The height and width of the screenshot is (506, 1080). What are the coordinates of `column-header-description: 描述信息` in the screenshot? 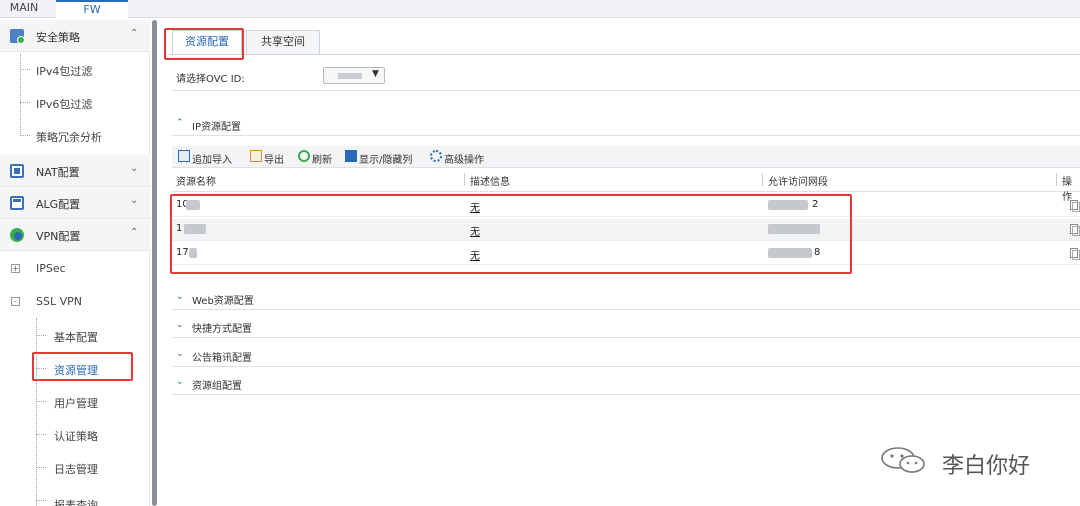 It's located at (490, 180).